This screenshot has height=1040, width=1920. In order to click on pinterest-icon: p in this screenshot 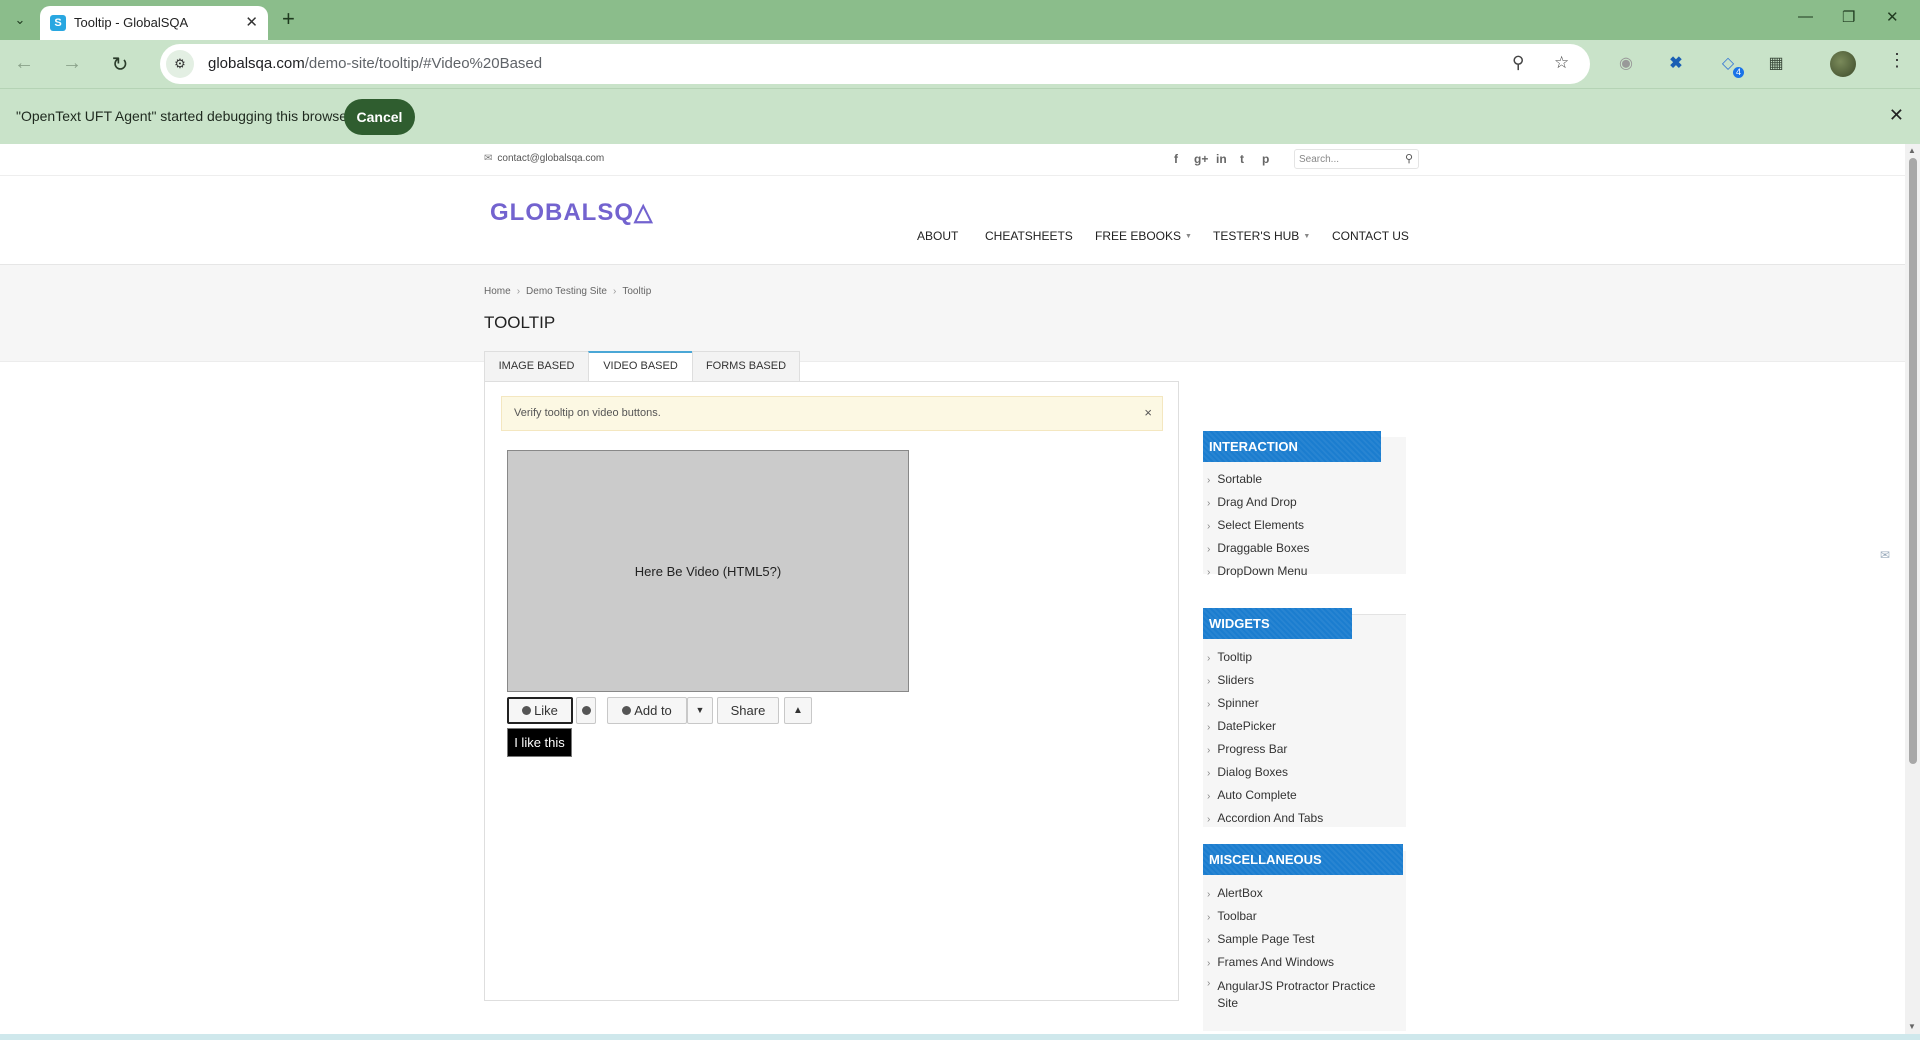, I will do `click(1265, 159)`.